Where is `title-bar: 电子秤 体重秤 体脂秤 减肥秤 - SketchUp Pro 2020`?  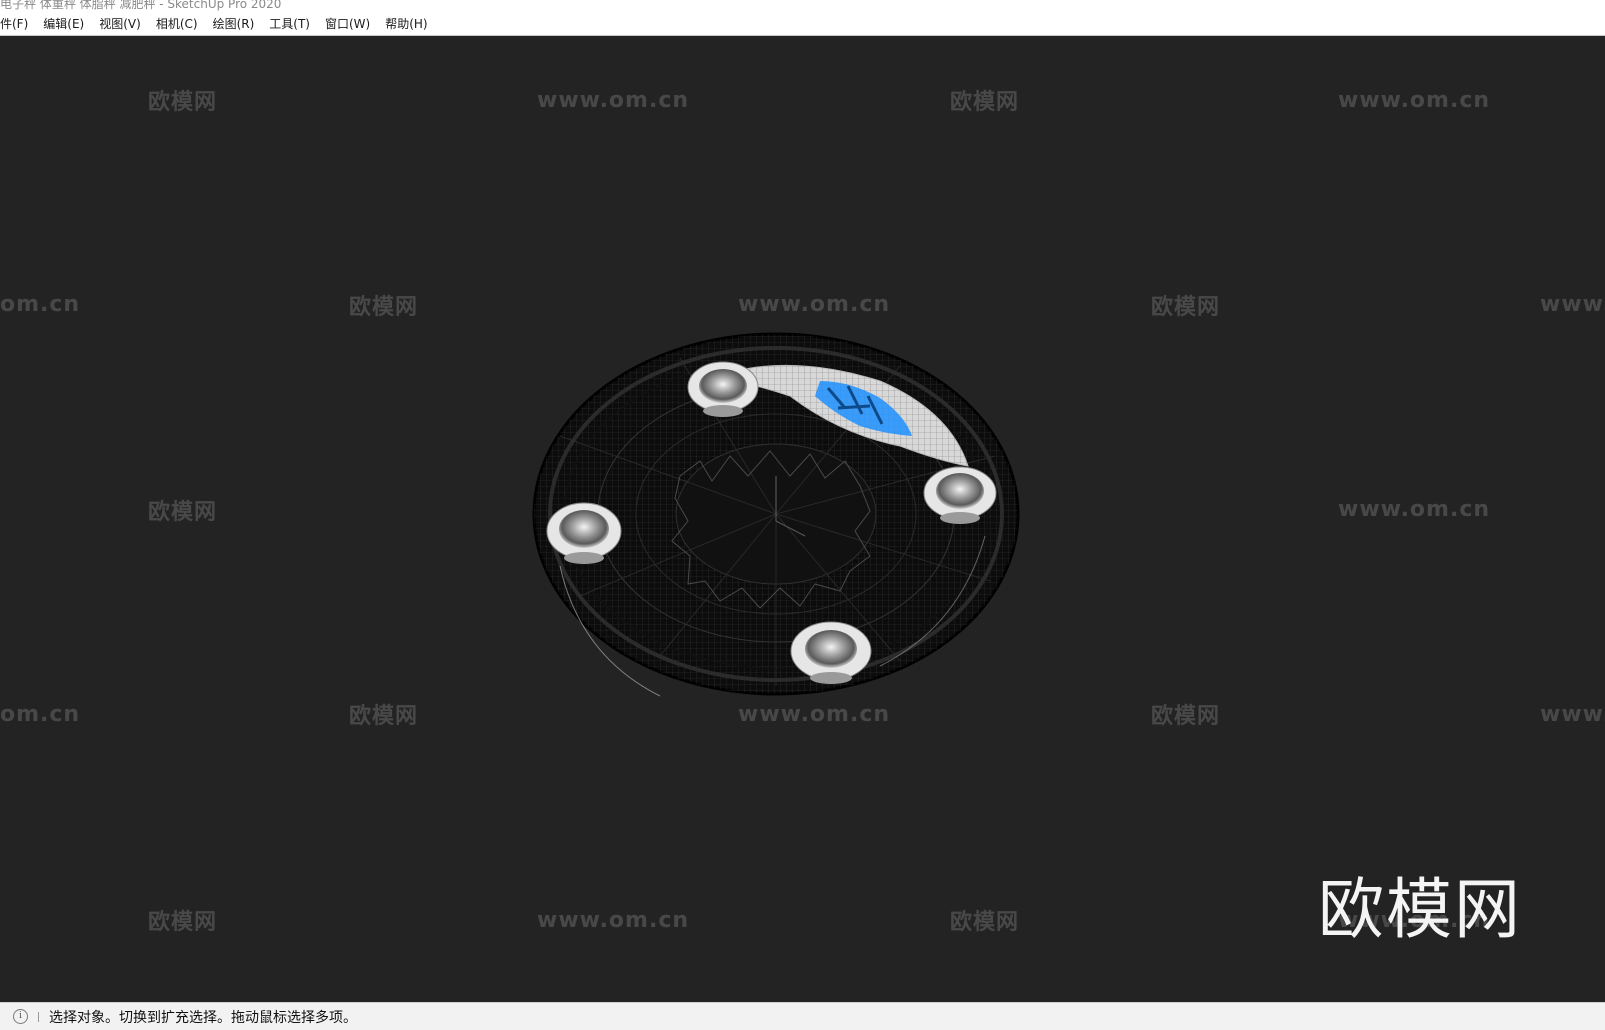
title-bar: 电子秤 体重秤 体脂秤 减肥秤 - SketchUp Pro 2020 is located at coordinates (802, 6).